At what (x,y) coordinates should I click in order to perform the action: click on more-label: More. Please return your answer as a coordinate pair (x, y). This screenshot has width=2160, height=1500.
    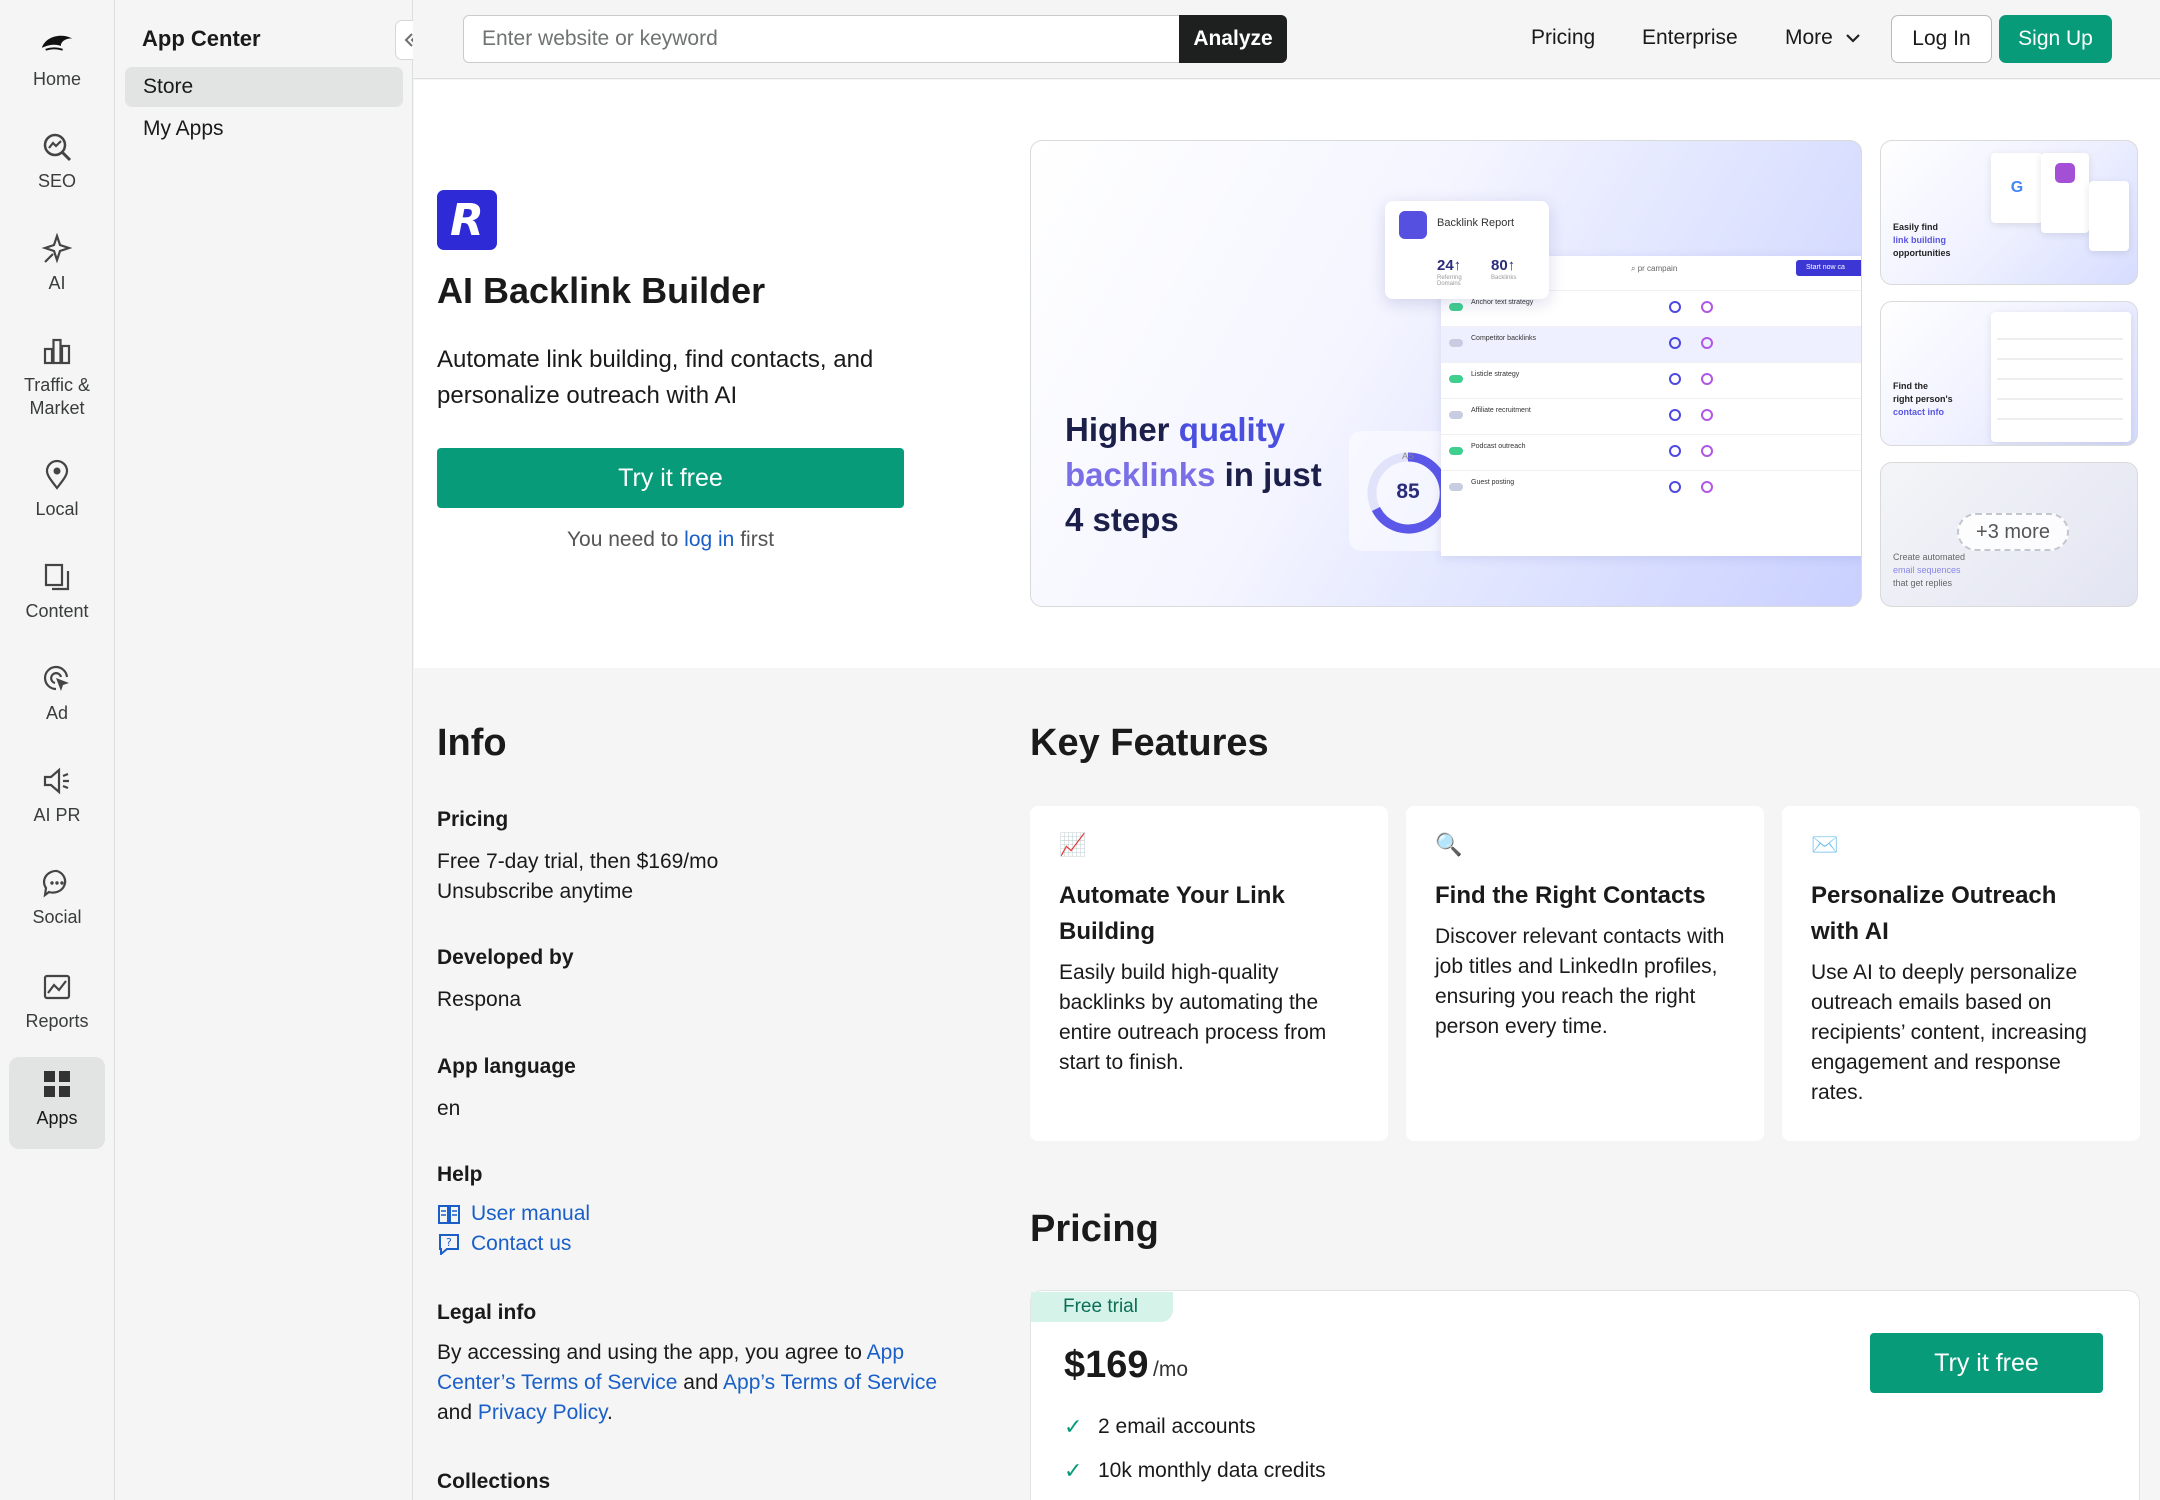
    Looking at the image, I should click on (1809, 37).